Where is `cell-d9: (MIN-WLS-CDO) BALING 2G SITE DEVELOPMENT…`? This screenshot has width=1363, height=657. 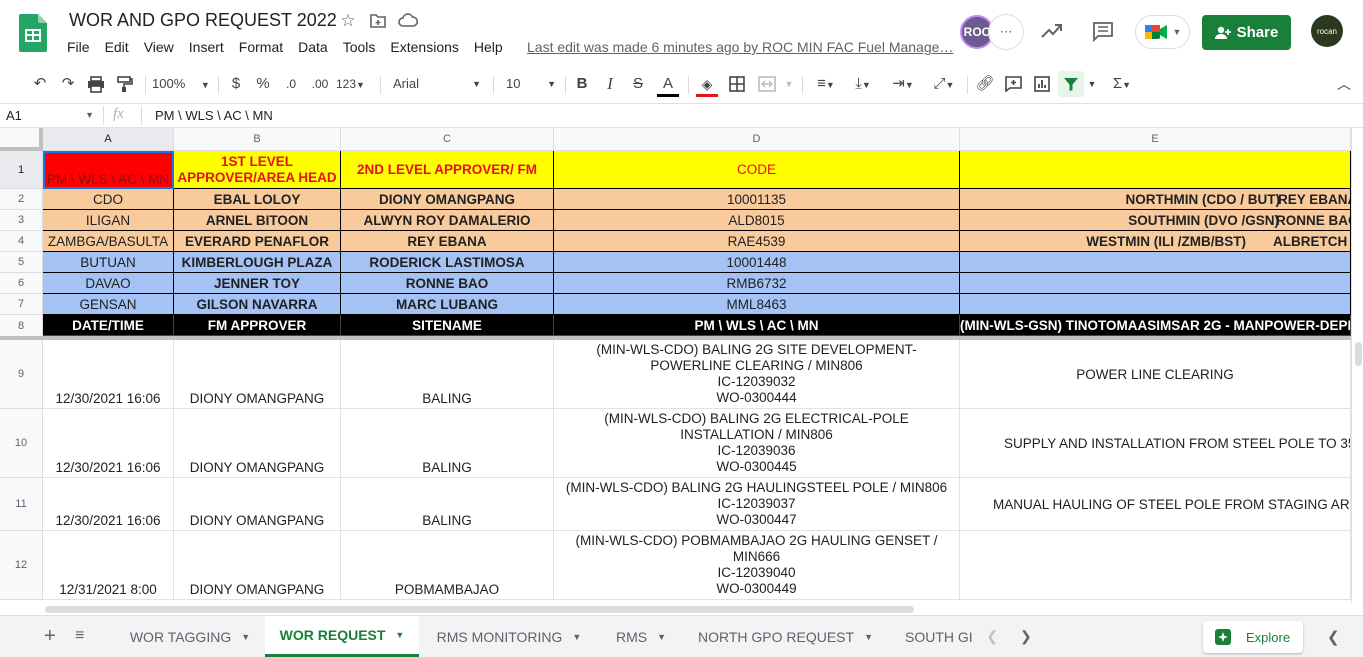 cell-d9: (MIN-WLS-CDO) BALING 2G SITE DEVELOPMENT… is located at coordinates (757, 374).